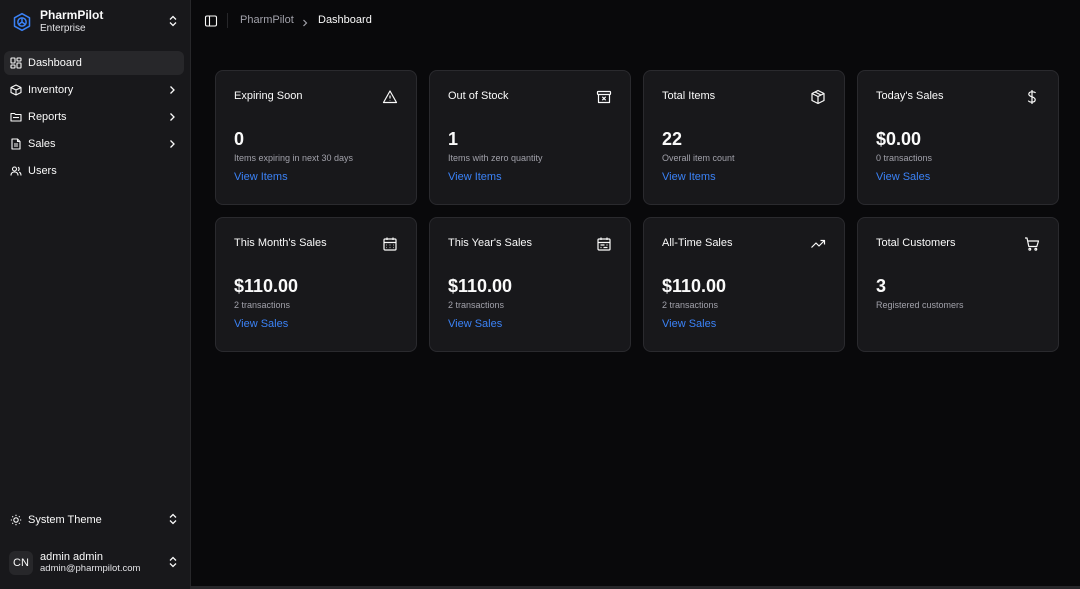 The image size is (1080, 589). Describe the element at coordinates (267, 20) in the screenshot. I see `breadcrumb-root: PharmPilot` at that location.